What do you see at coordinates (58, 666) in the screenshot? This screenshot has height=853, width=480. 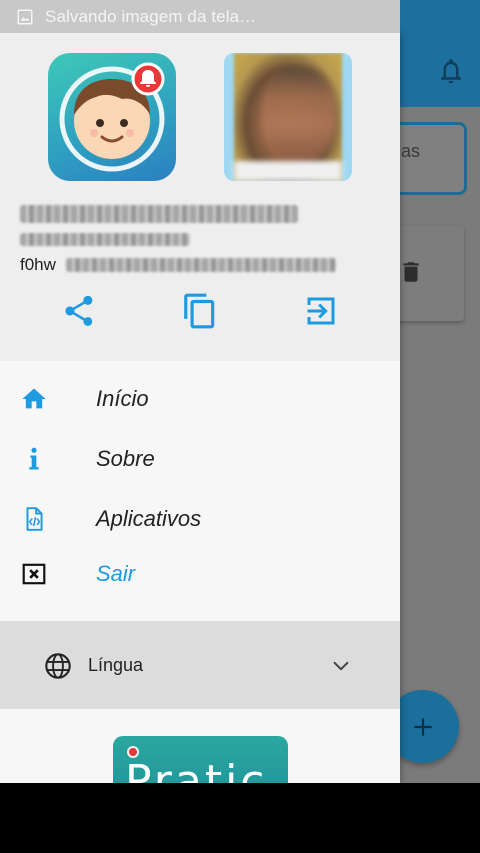 I see `globe-icon` at bounding box center [58, 666].